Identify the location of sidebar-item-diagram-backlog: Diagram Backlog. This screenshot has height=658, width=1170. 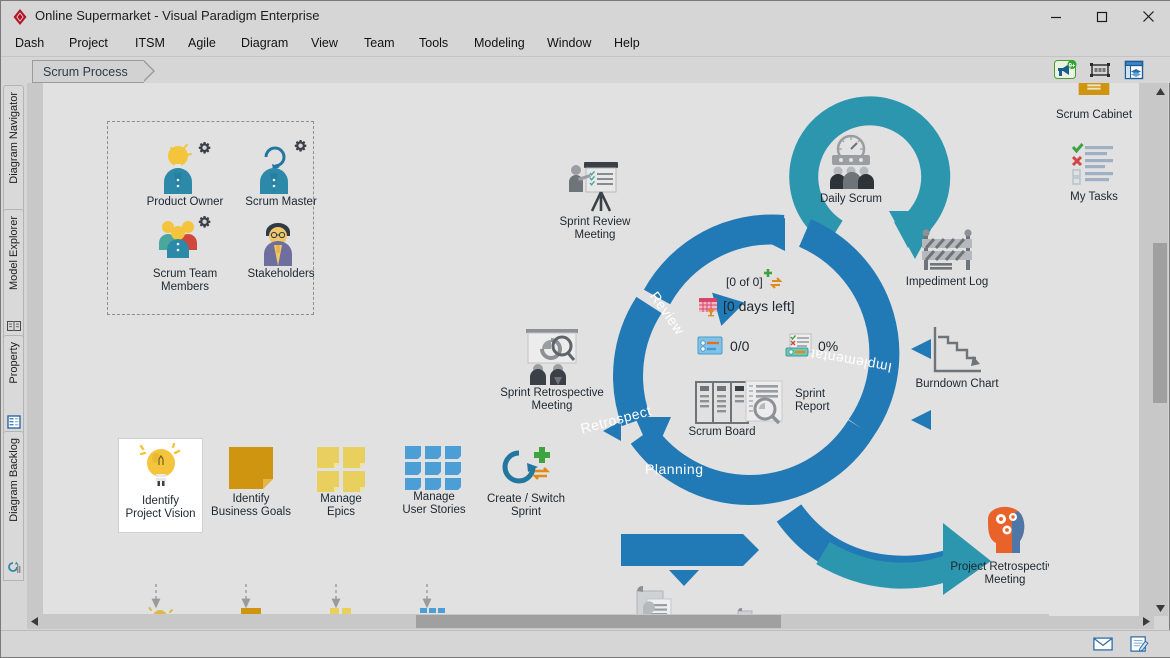
(13, 506).